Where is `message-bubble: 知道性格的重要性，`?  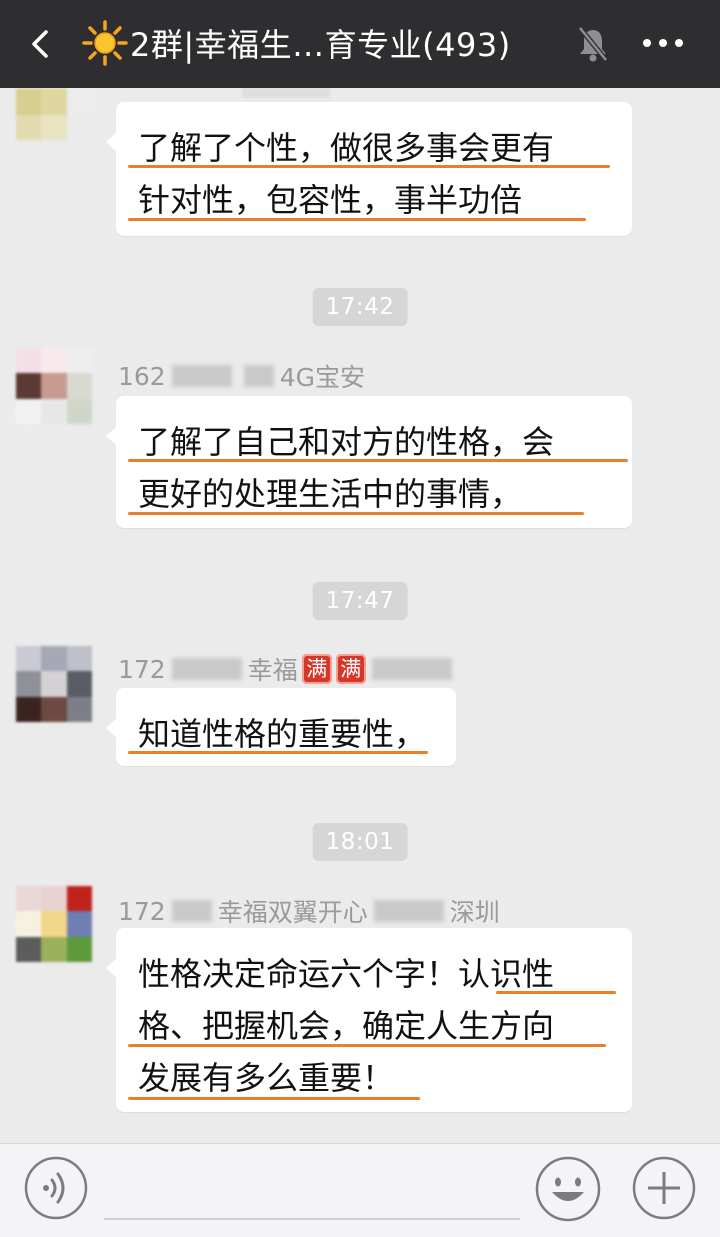
message-bubble: 知道性格的重要性， is located at coordinates (281, 727).